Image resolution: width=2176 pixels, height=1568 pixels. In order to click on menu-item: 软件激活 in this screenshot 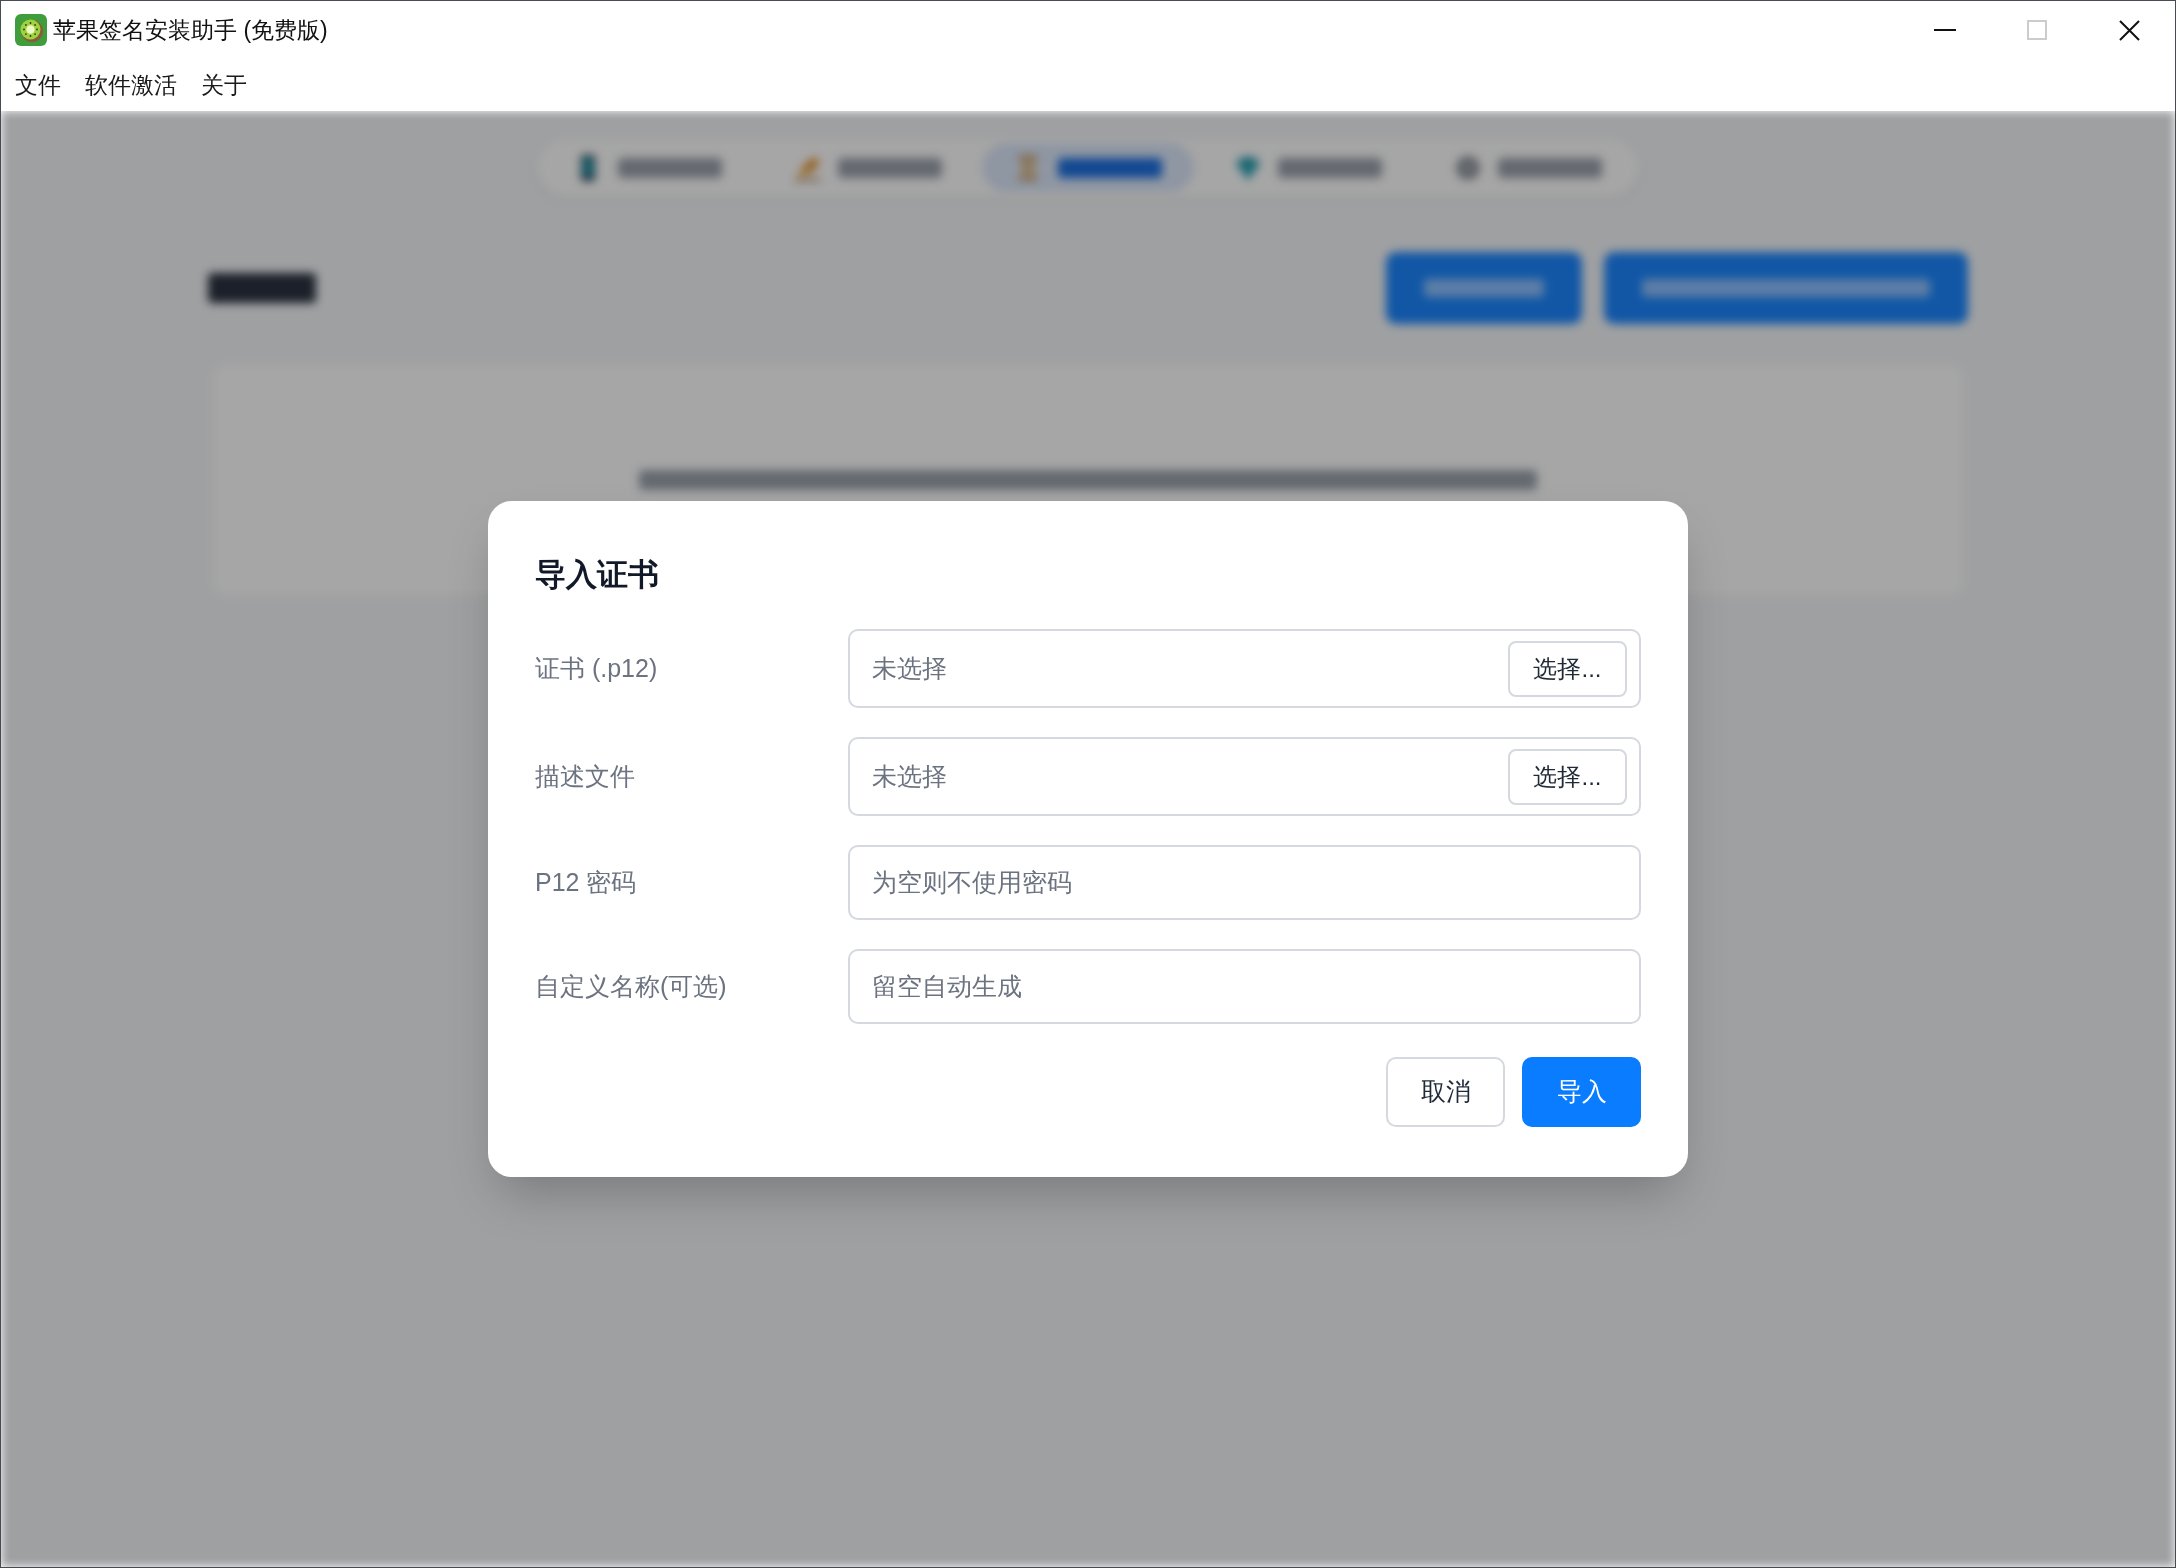, I will do `click(131, 85)`.